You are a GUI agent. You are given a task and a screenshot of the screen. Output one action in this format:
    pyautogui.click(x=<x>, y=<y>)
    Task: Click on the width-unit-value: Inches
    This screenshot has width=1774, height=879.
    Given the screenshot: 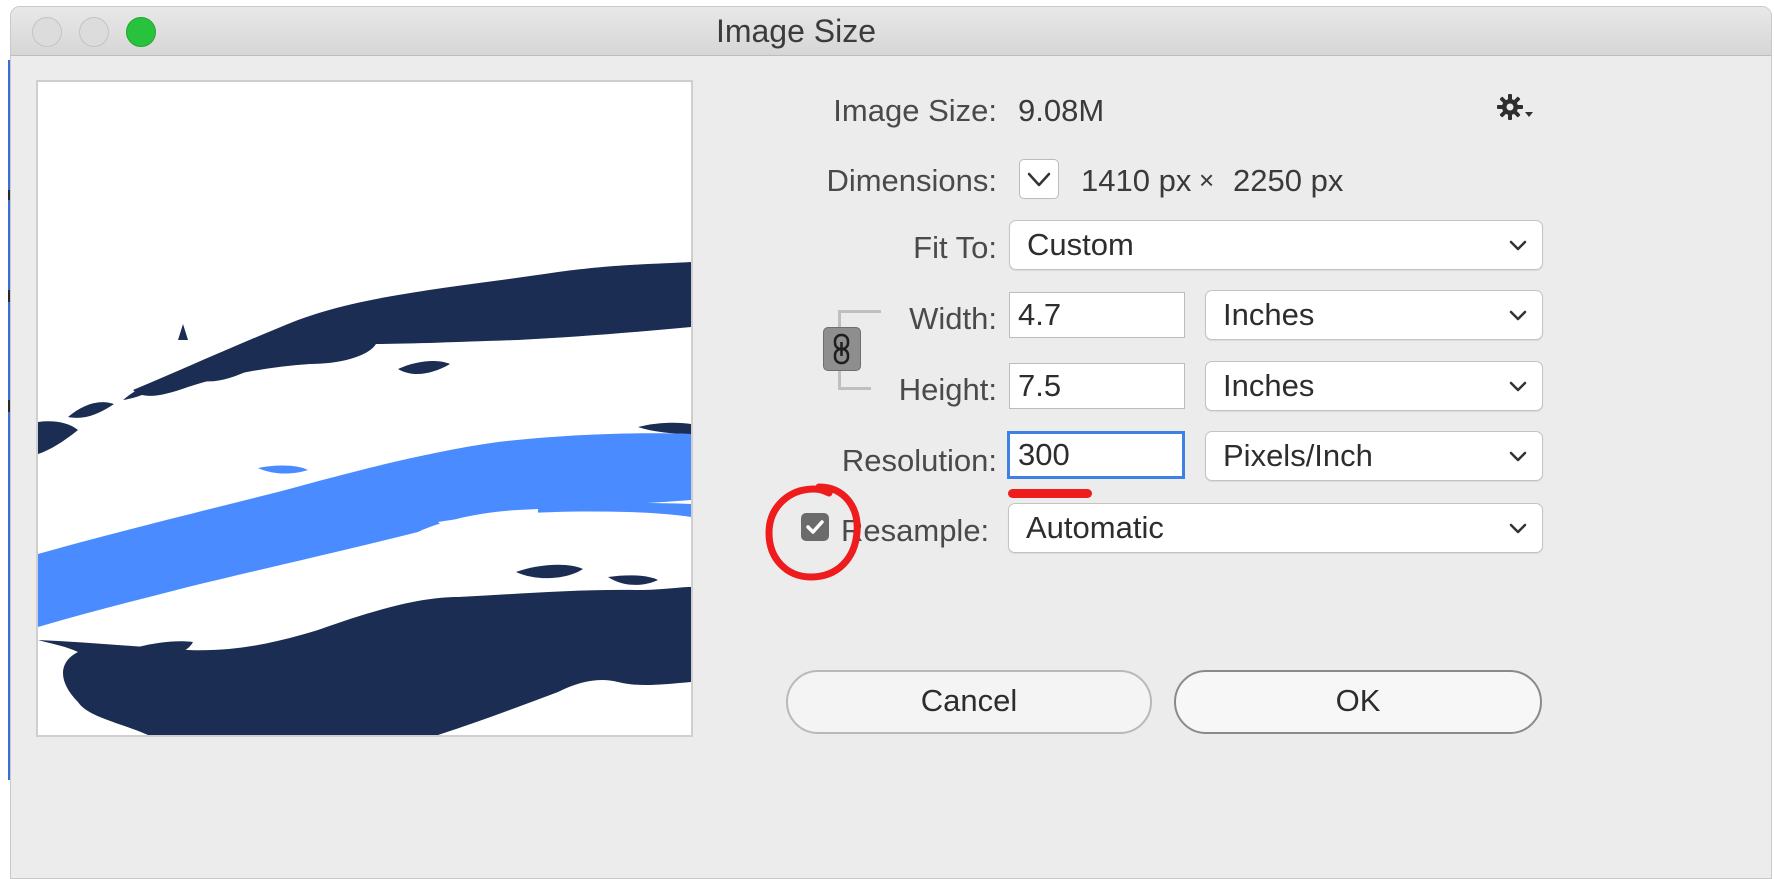 What is the action you would take?
    pyautogui.click(x=1269, y=314)
    